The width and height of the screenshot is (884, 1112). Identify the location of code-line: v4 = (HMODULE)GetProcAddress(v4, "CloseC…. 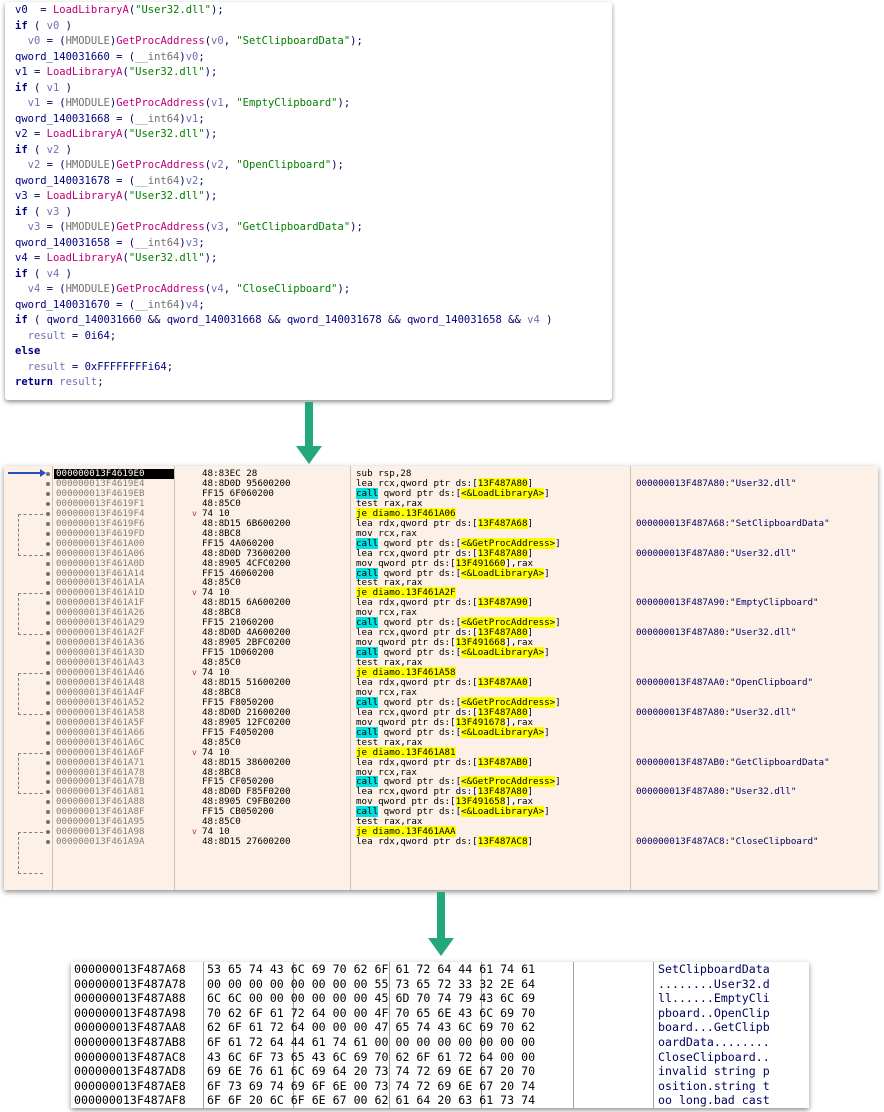
(183, 289).